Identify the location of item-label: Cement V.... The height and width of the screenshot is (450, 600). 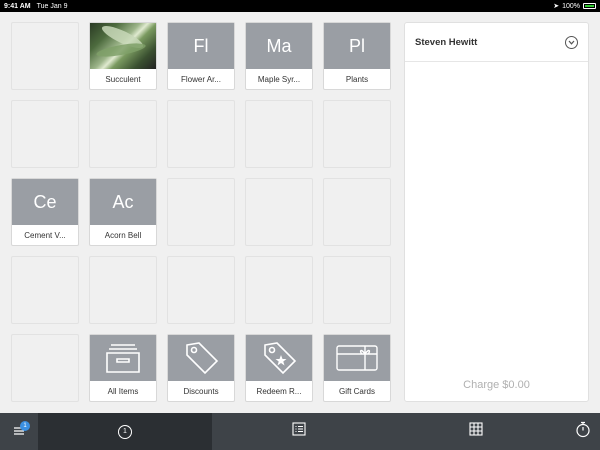
(45, 235).